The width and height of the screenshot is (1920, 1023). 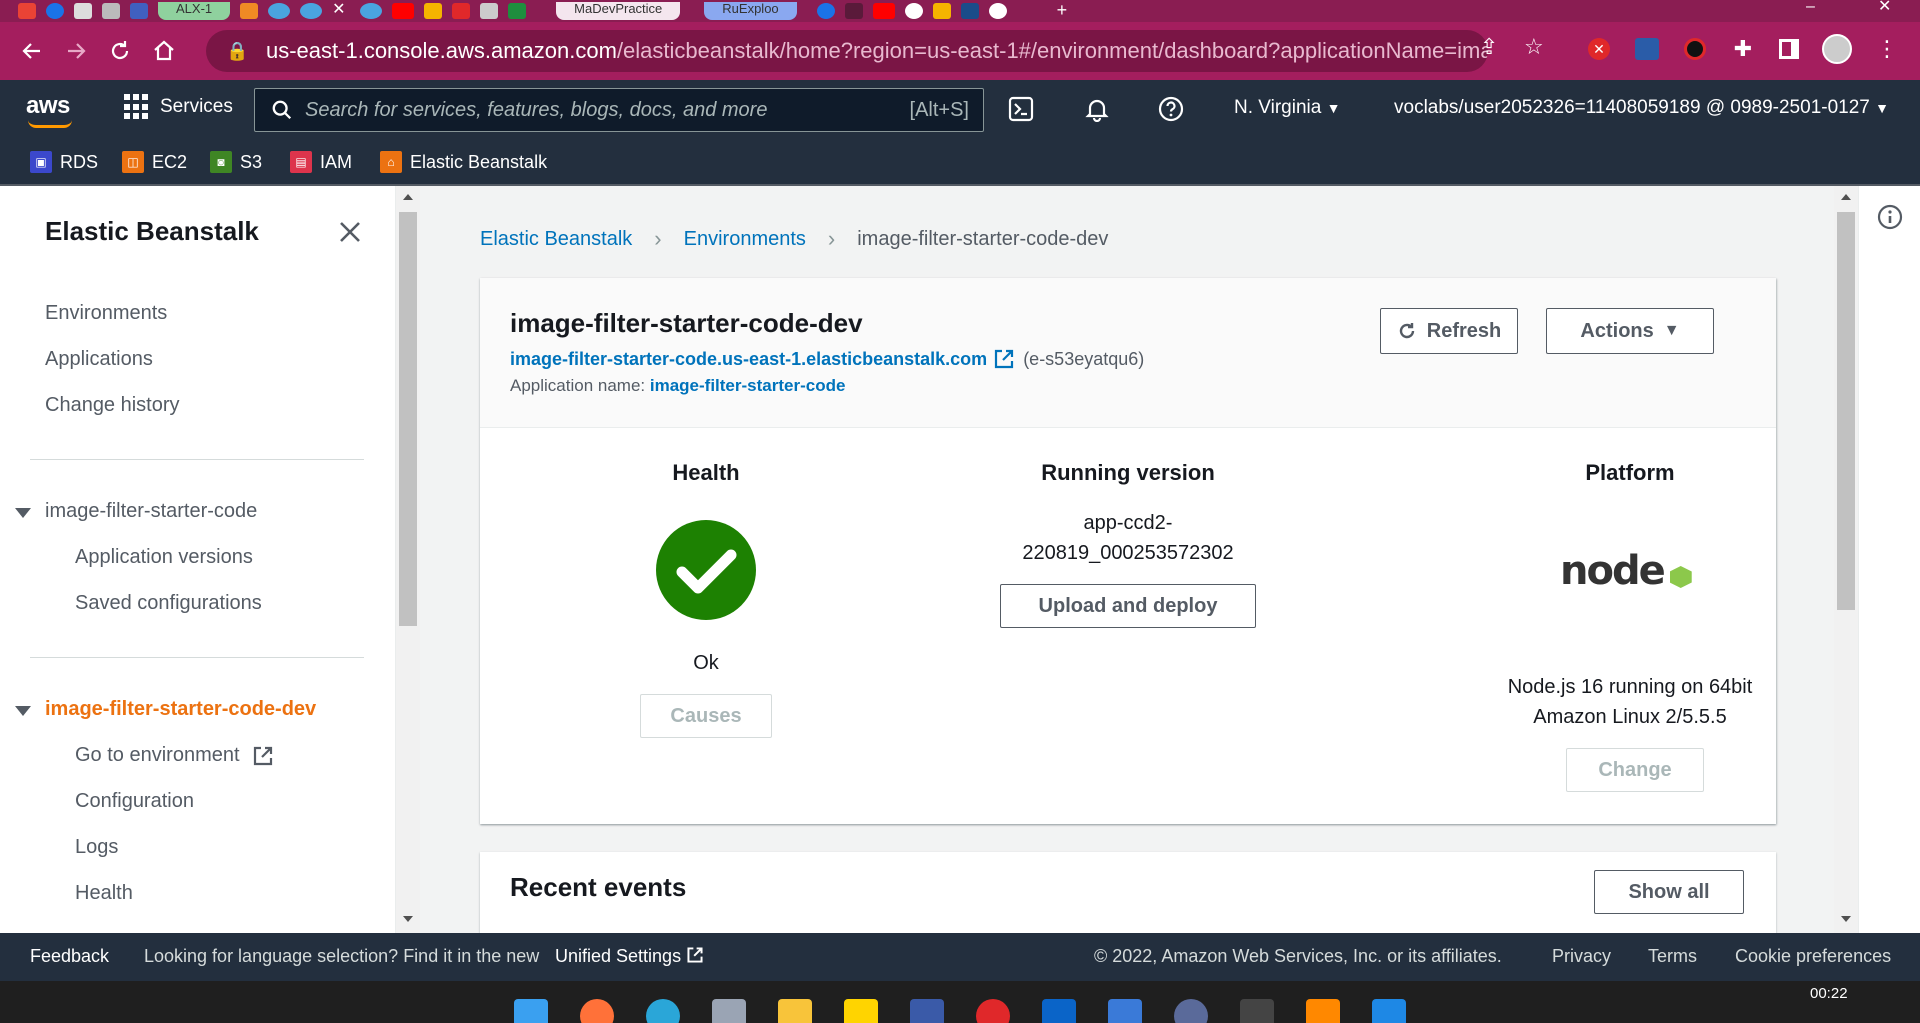 What do you see at coordinates (106, 313) in the screenshot?
I see `sidebar-item-environments: Environments` at bounding box center [106, 313].